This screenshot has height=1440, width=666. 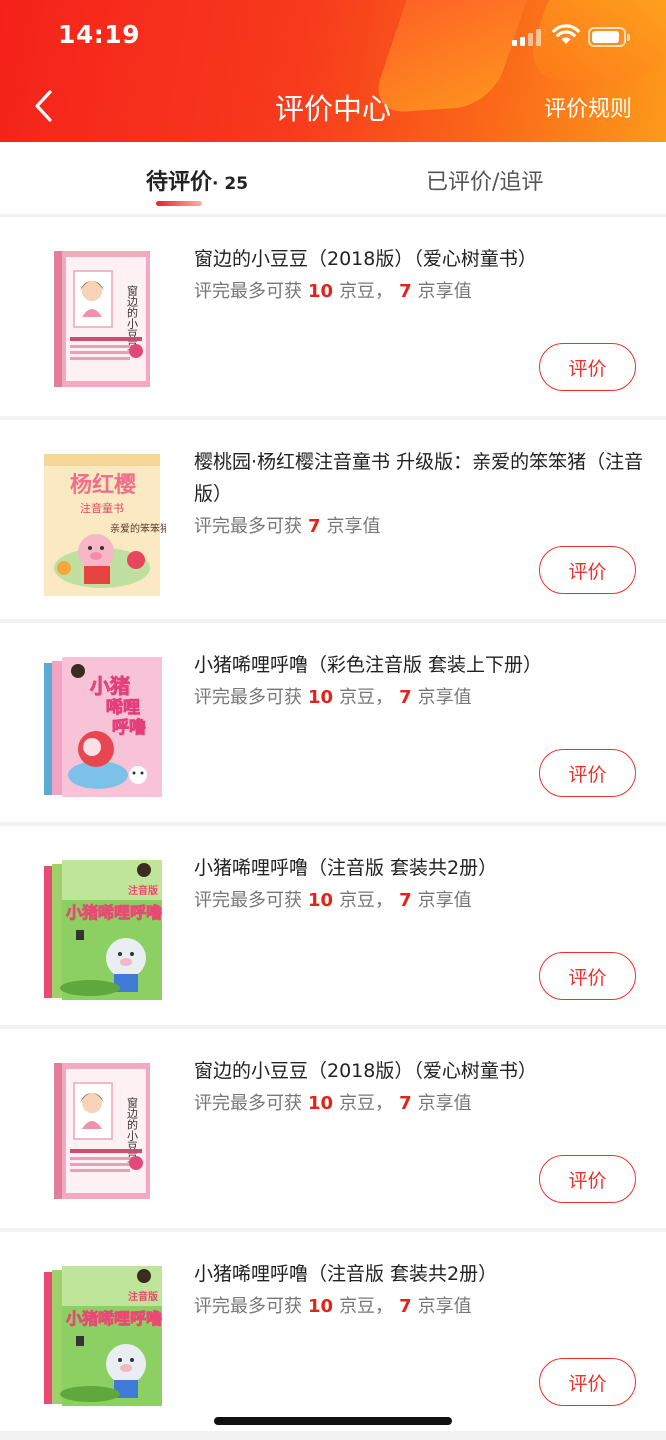 I want to click on status-icons, so click(x=572, y=36).